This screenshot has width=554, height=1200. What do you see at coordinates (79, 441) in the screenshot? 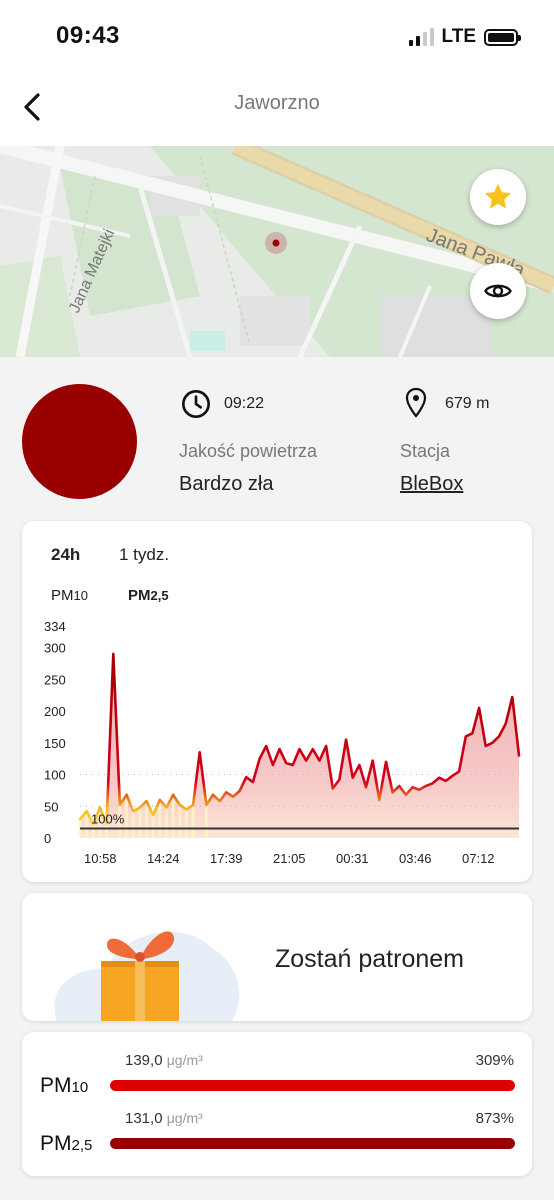
I see `air-quality-indicator` at bounding box center [79, 441].